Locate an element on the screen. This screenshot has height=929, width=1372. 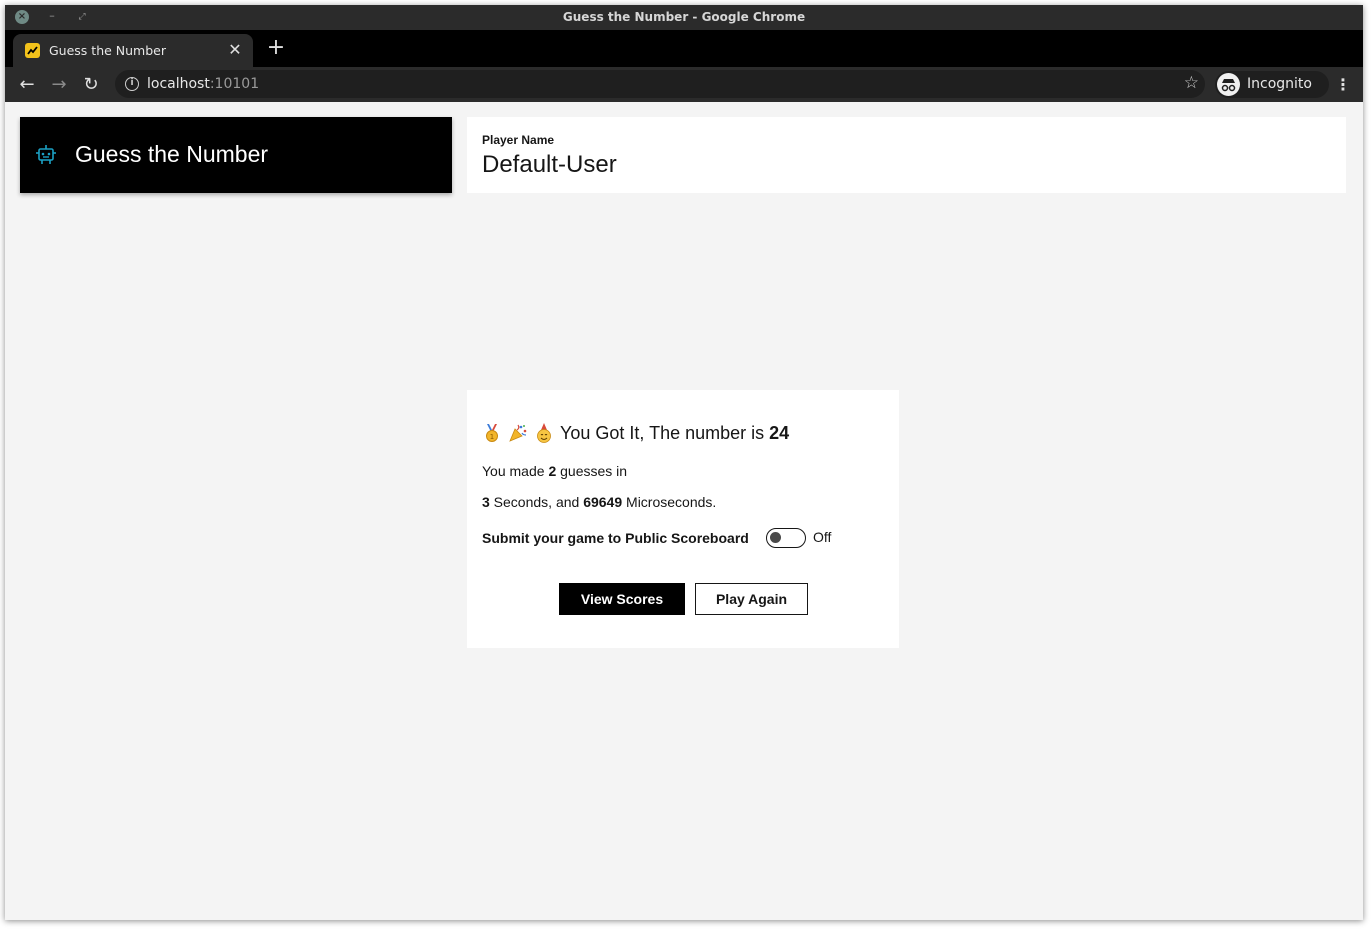
forward-button: → is located at coordinates (59, 85).